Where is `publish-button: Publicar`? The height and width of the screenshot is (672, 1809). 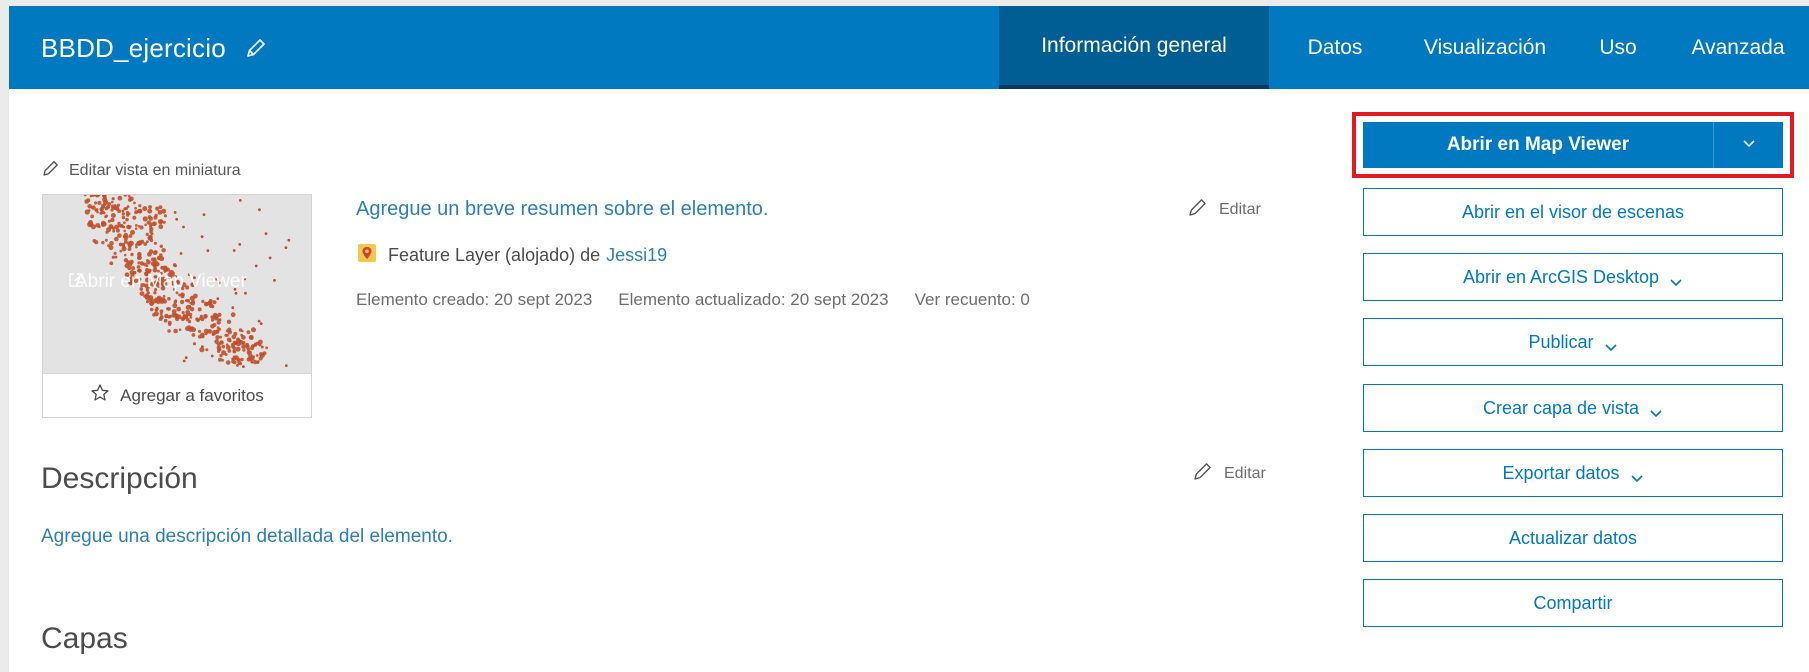
publish-button: Publicar is located at coordinates (1573, 342).